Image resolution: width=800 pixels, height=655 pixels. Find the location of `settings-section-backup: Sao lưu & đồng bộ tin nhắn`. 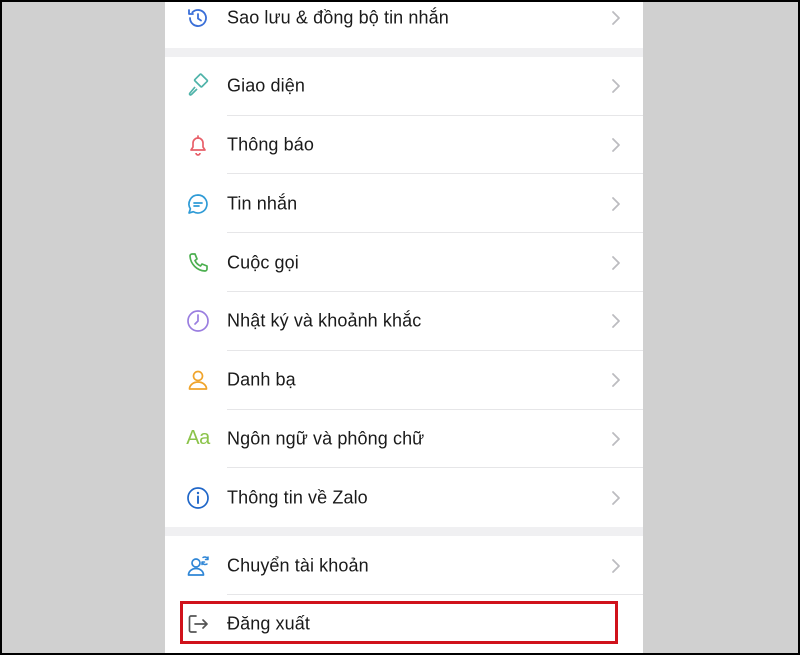

settings-section-backup: Sao lưu & đồng bộ tin nhắn is located at coordinates (404, 25).